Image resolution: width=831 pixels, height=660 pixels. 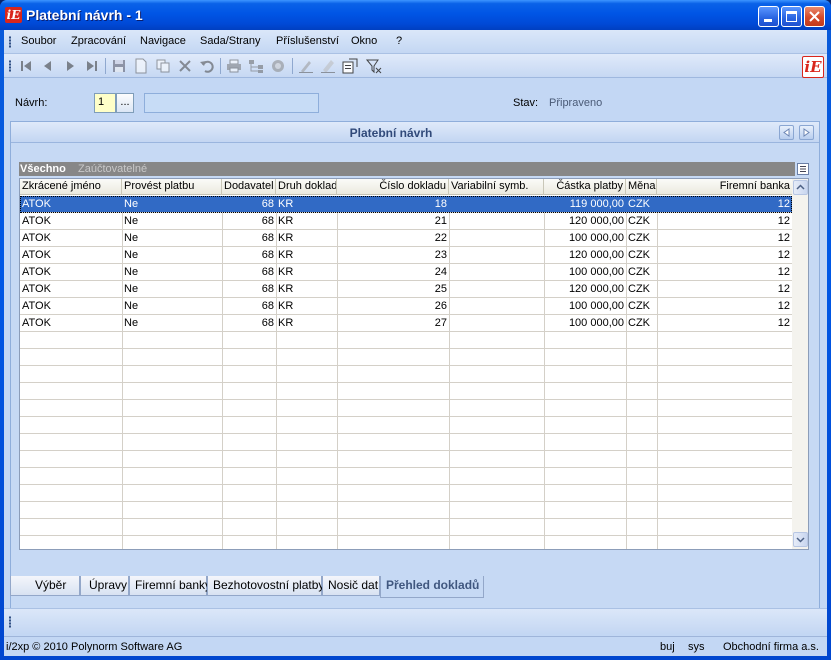 I want to click on cell-document-number: 21, so click(x=393, y=221).